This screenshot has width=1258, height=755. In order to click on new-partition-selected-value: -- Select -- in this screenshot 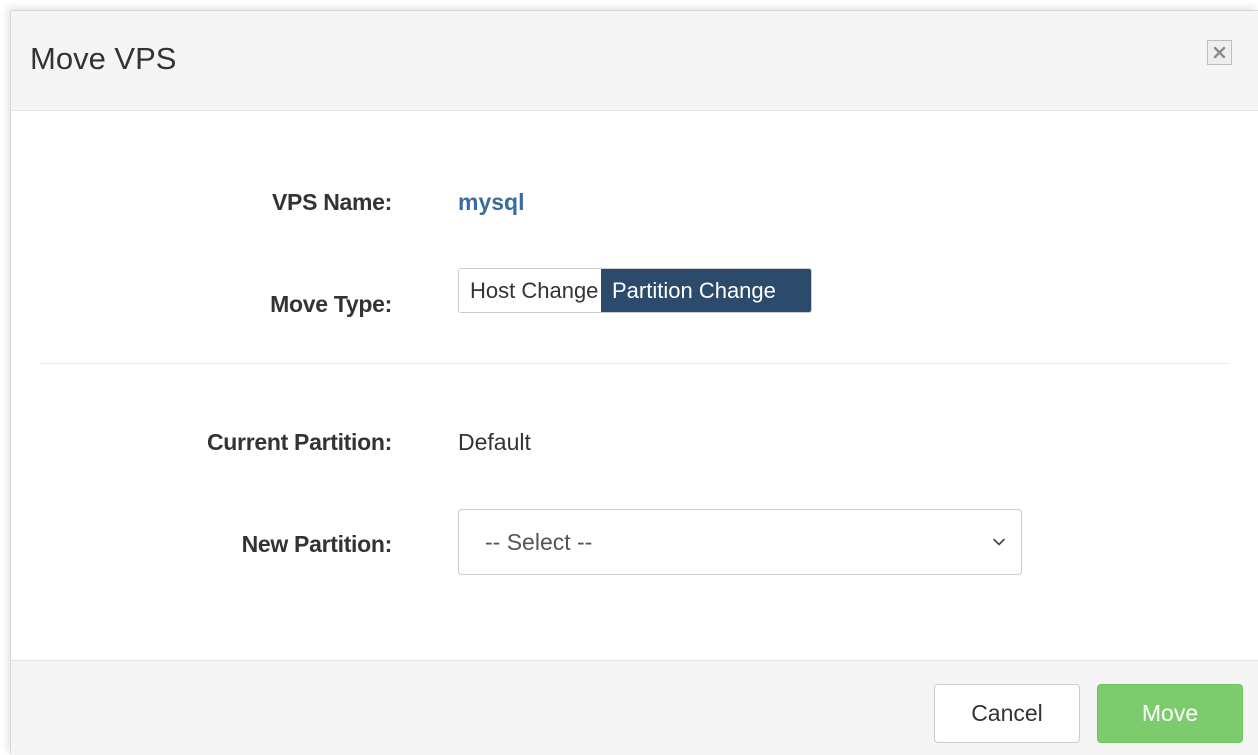, I will do `click(539, 542)`.